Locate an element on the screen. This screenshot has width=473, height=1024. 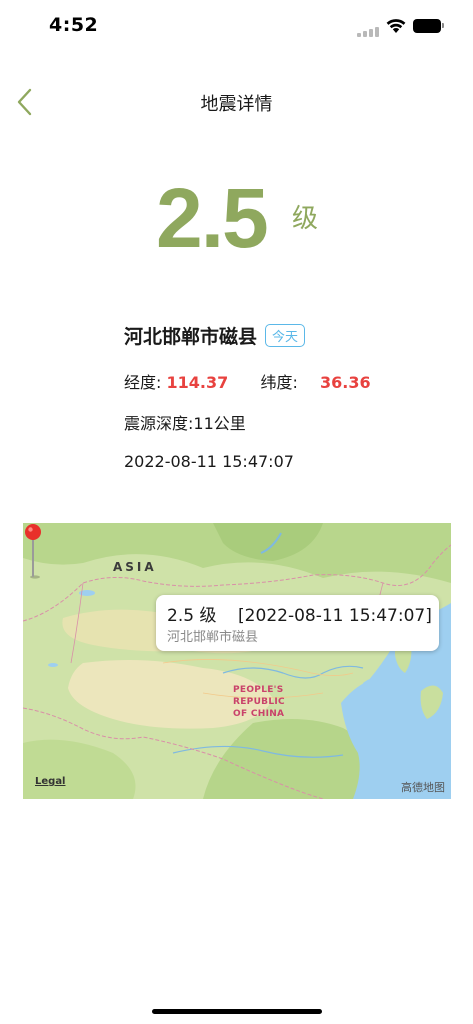
map-callout: 2.5 级 [2022-08-11 15:47:07] 河北邯郸市磁县 is located at coordinates (297, 623).